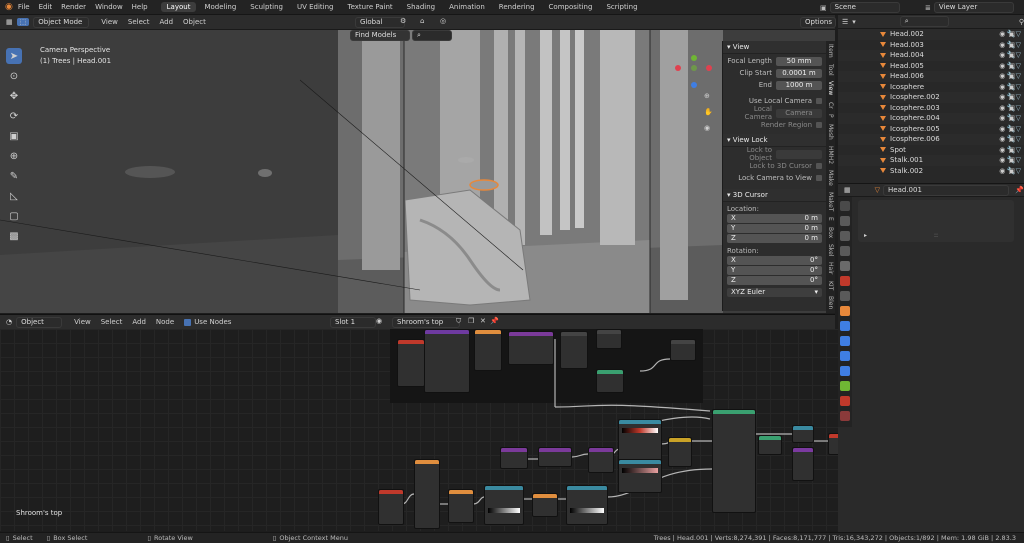 The image size is (1024, 543). I want to click on panel-expand-icon: ▸, so click(865, 235).